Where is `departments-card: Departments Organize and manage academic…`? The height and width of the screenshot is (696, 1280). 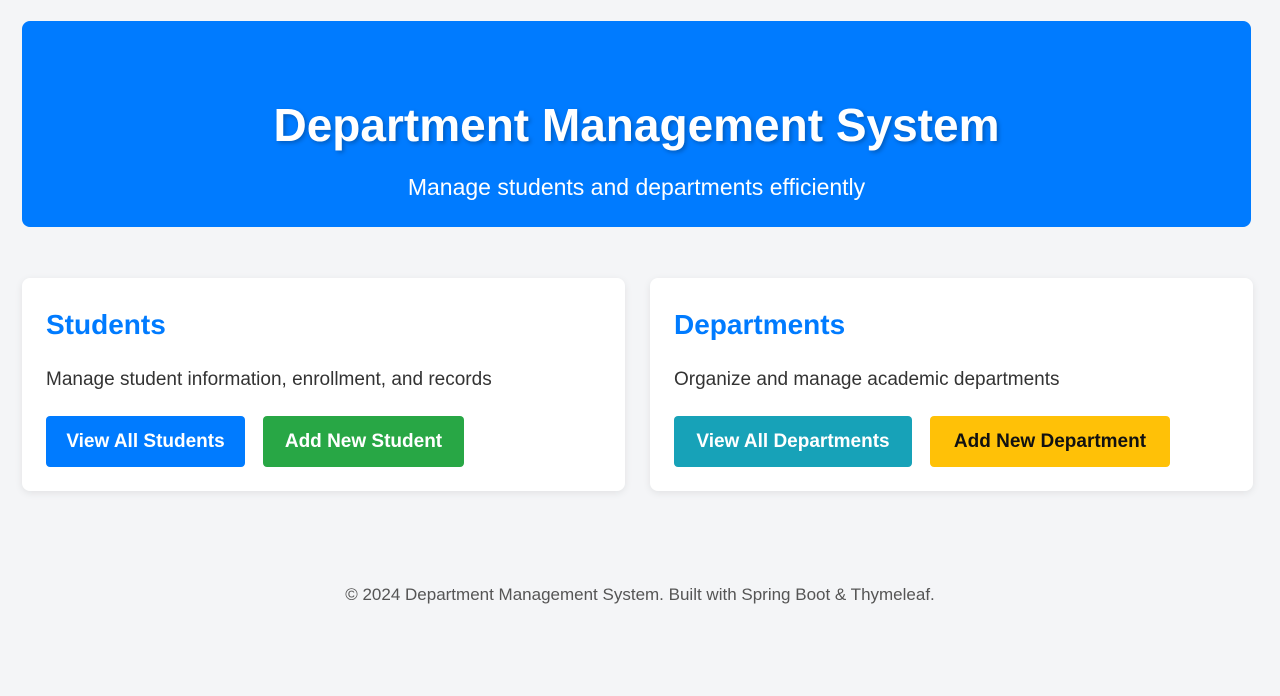 departments-card: Departments Organize and manage academic… is located at coordinates (951, 384).